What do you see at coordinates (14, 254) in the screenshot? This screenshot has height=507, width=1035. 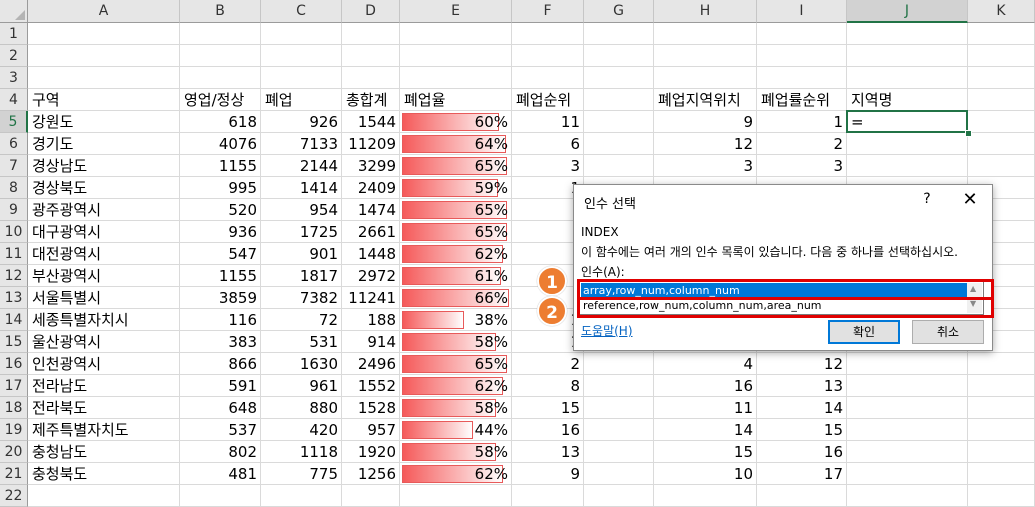 I see `row-header-11: 11` at bounding box center [14, 254].